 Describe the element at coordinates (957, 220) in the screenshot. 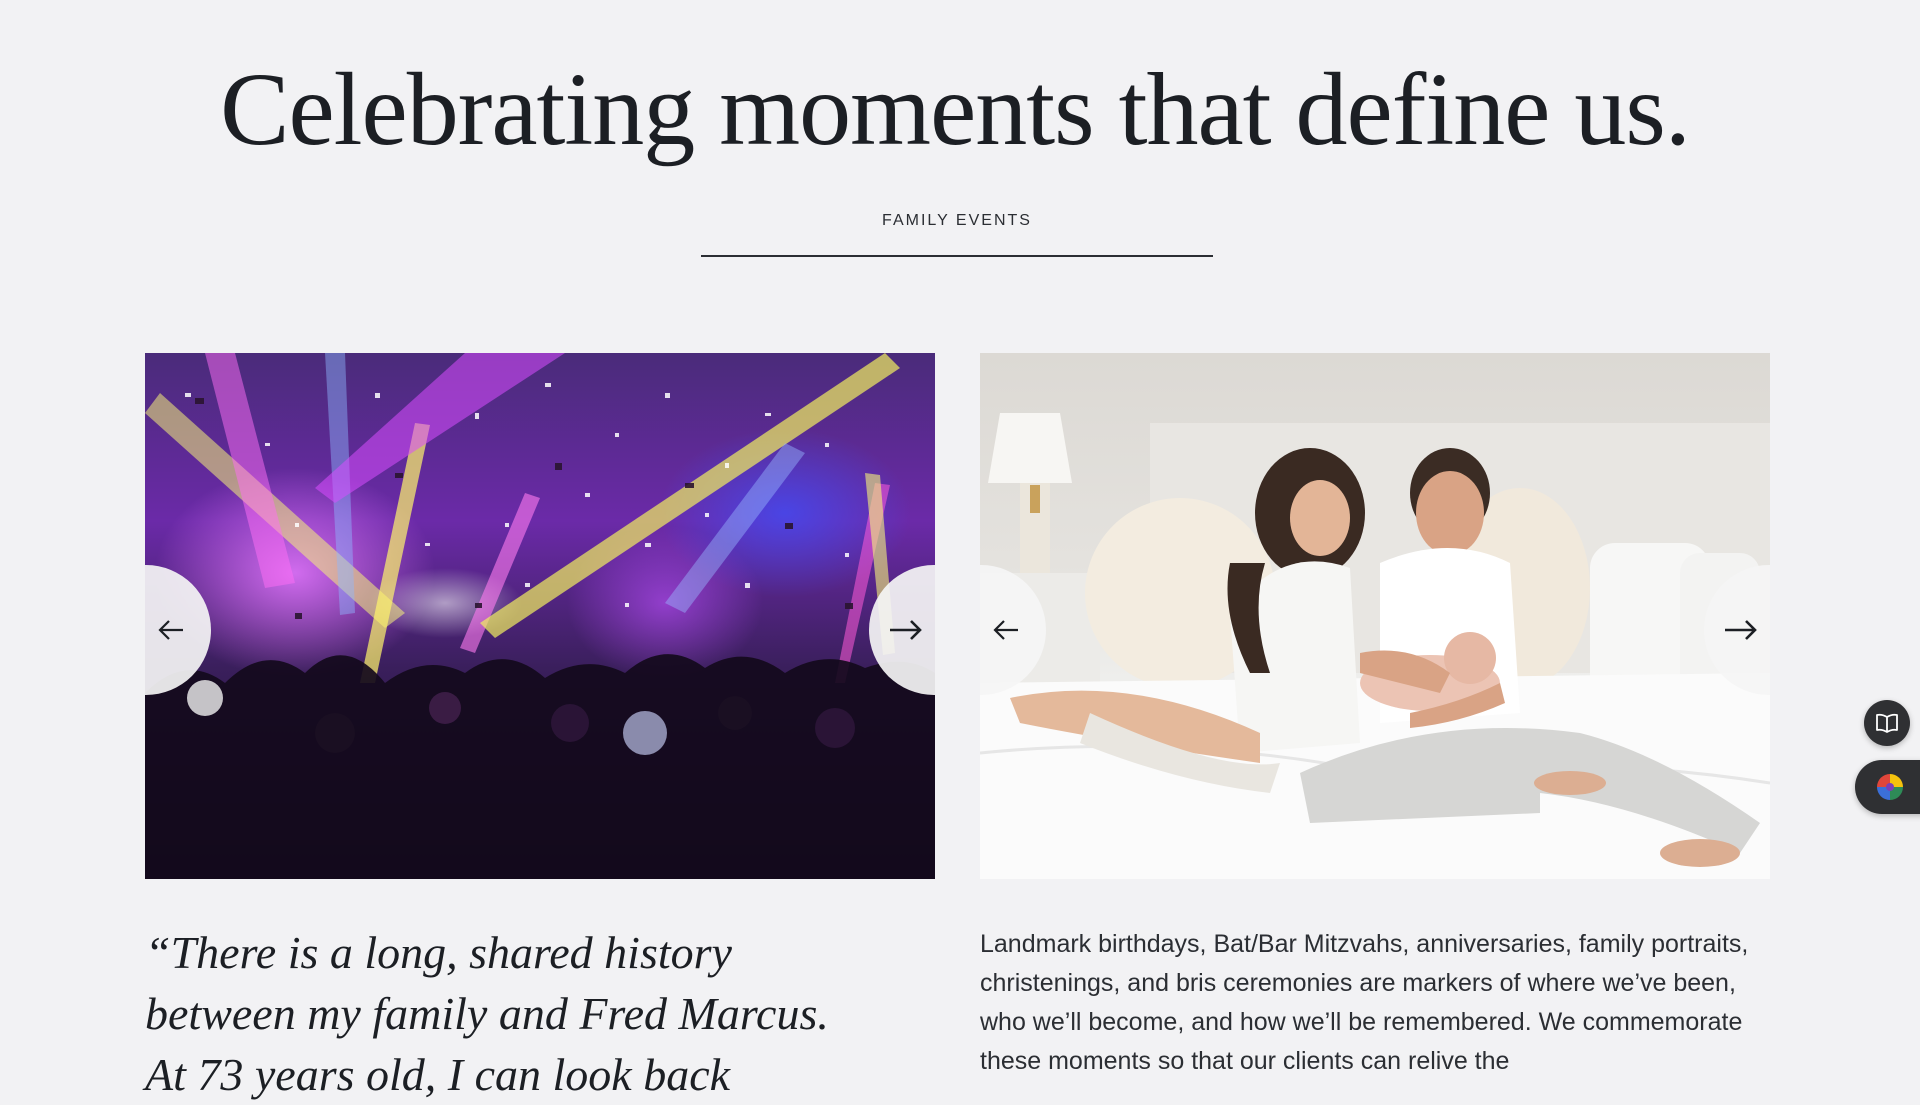

I see `section-label: FAMILY EVENTS` at that location.